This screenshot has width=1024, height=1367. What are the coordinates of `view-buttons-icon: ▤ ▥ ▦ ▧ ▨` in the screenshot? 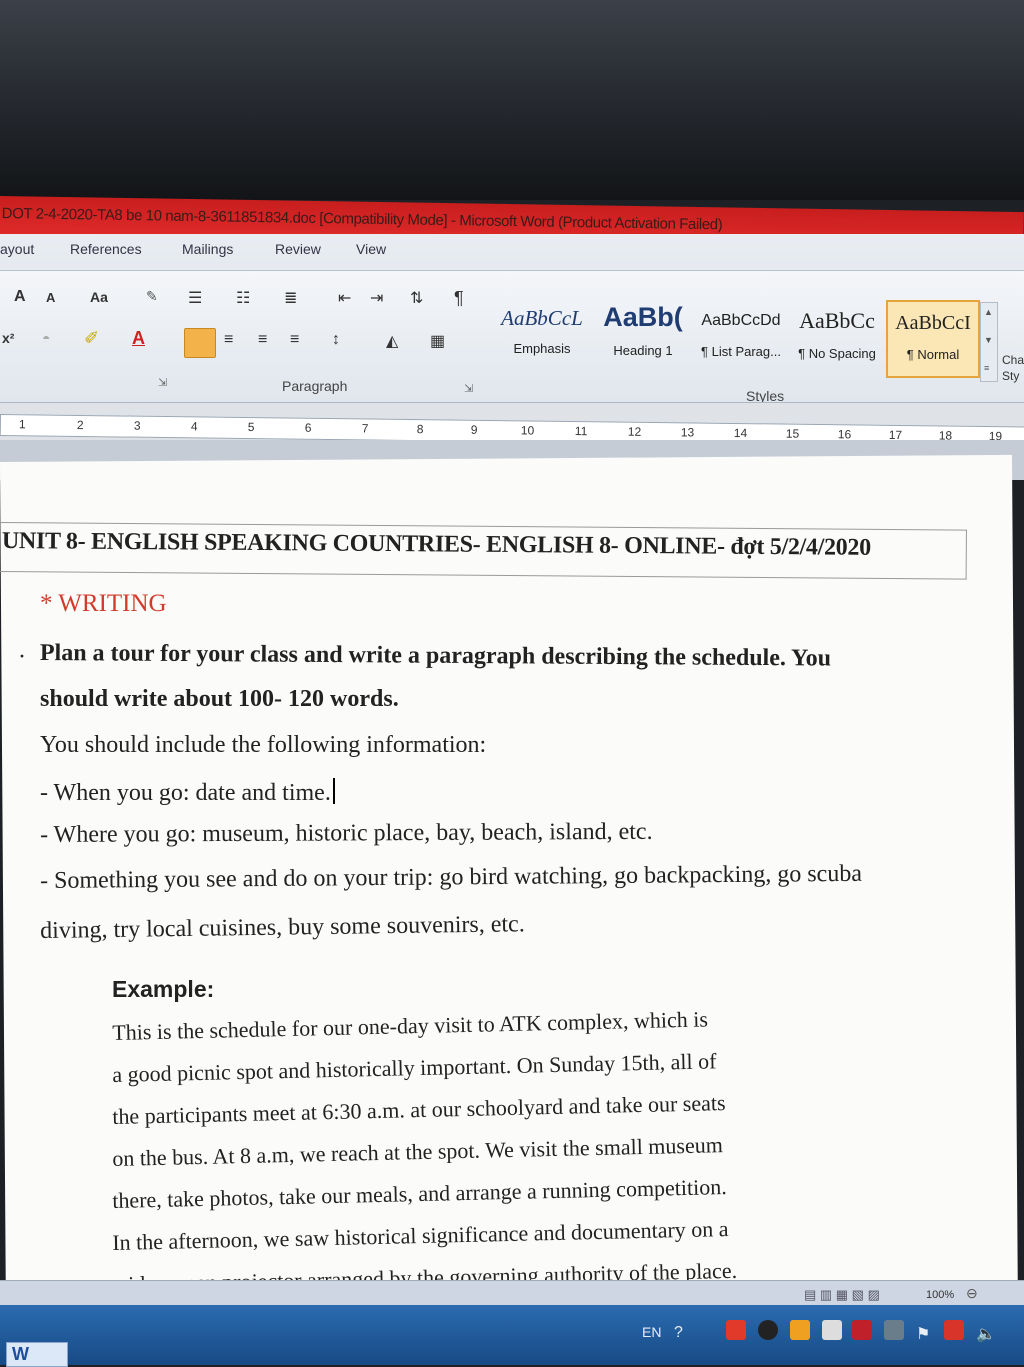 It's located at (842, 1295).